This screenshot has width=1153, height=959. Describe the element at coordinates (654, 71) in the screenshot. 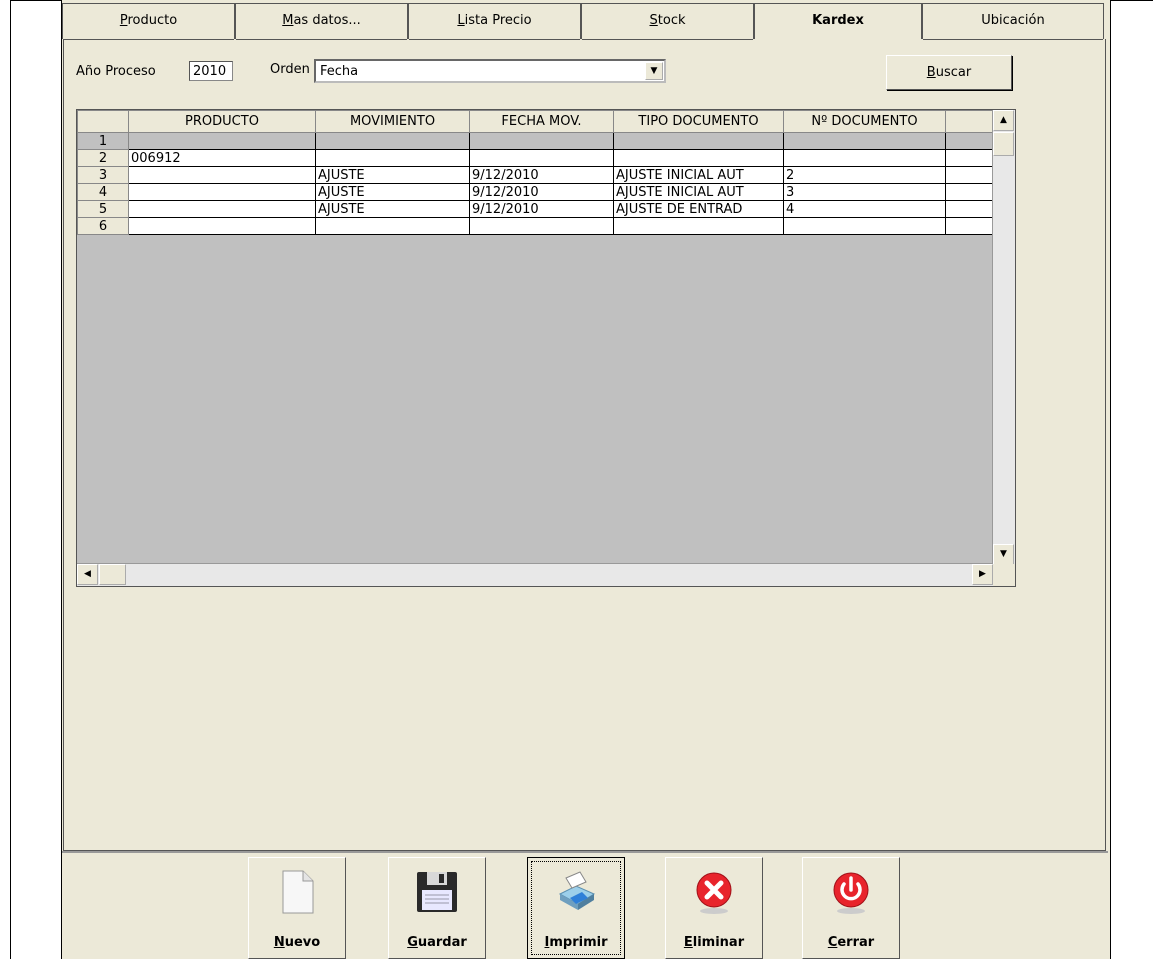

I see `chevron-down-icon: ▼` at that location.